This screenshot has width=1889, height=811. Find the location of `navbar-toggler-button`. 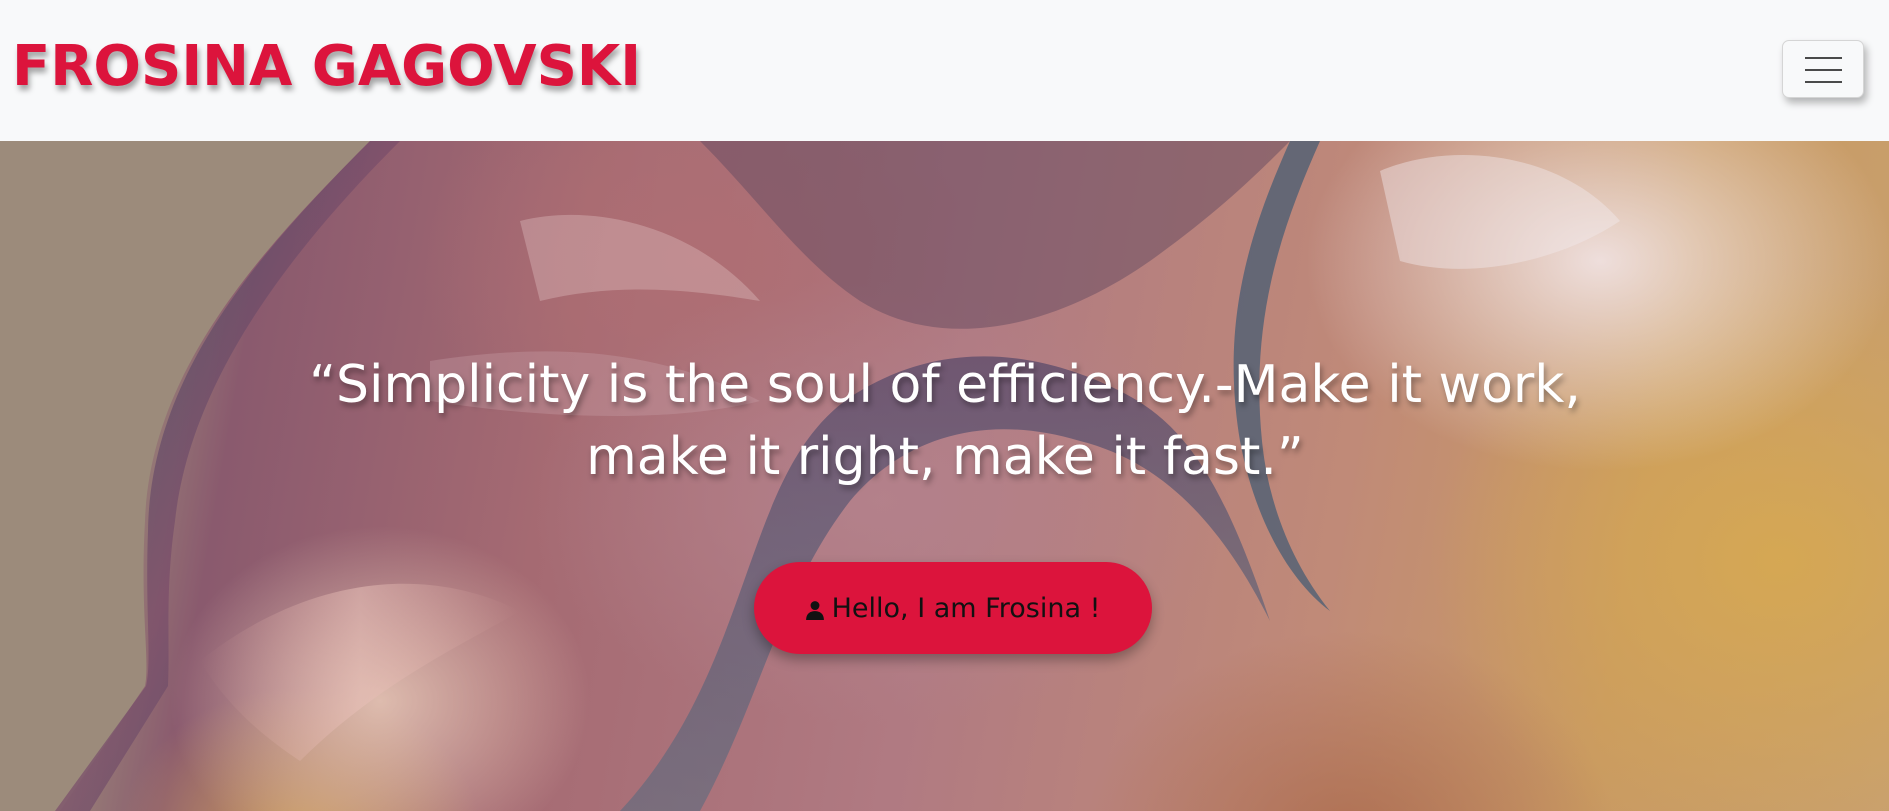

navbar-toggler-button is located at coordinates (1823, 69).